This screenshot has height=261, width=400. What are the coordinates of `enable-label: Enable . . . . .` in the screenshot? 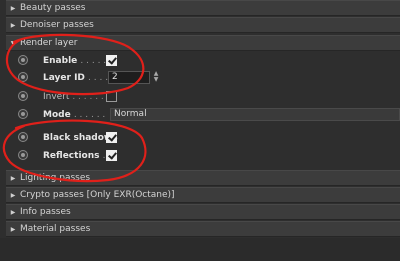 It's located at (75, 60).